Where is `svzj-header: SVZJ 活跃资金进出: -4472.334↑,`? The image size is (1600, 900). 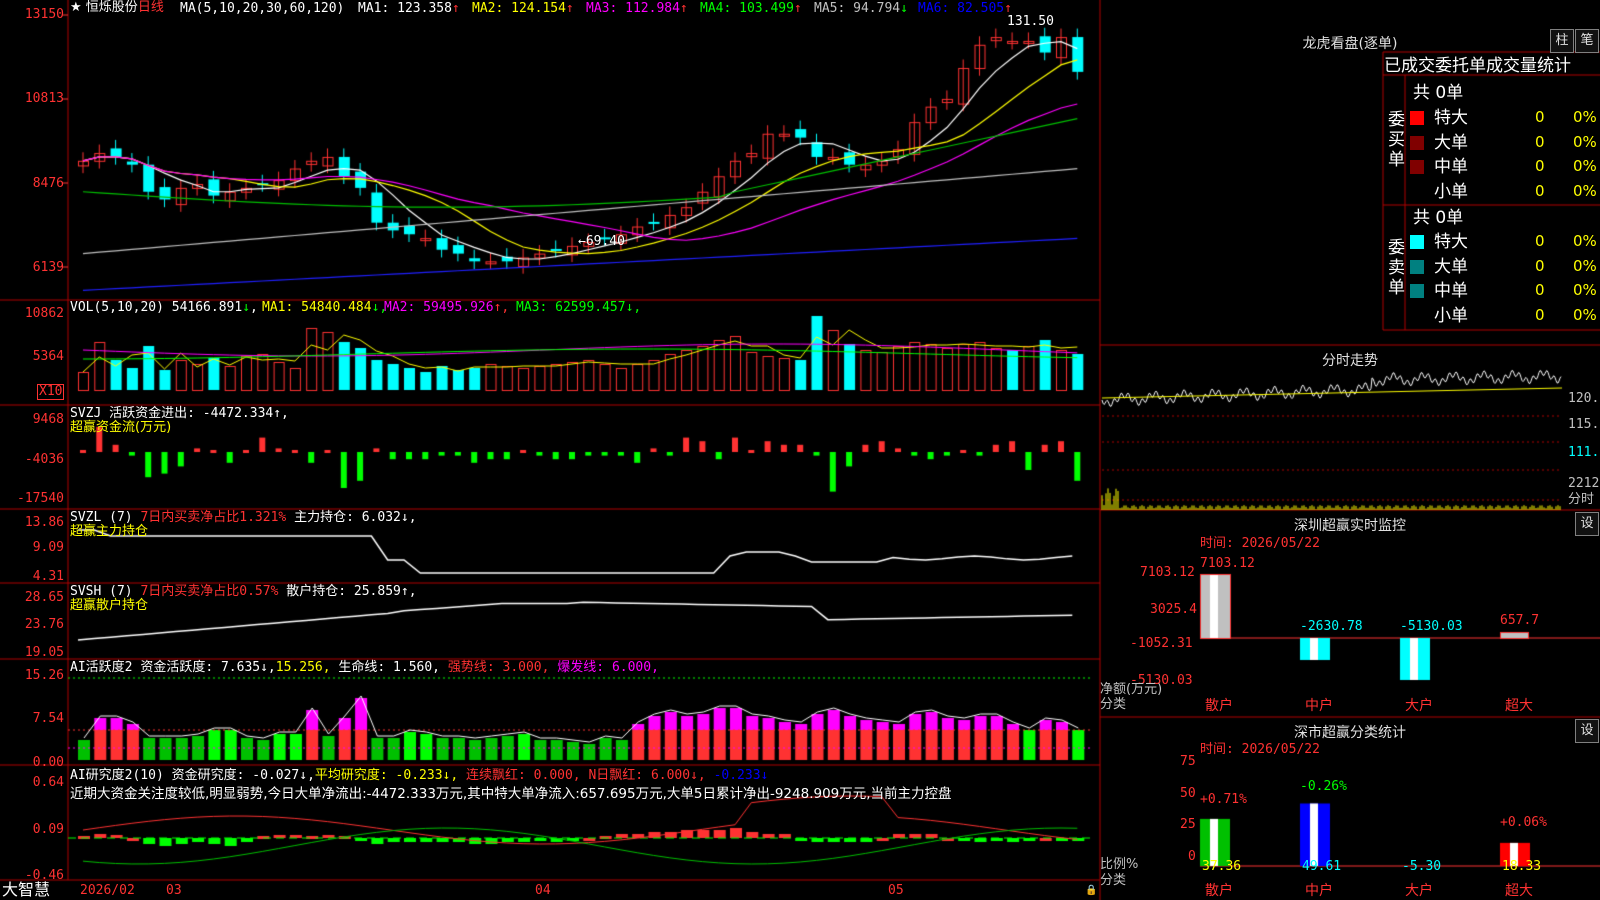
svzj-header: SVZJ 活跃资金进出: -4472.334↑, is located at coordinates (179, 414).